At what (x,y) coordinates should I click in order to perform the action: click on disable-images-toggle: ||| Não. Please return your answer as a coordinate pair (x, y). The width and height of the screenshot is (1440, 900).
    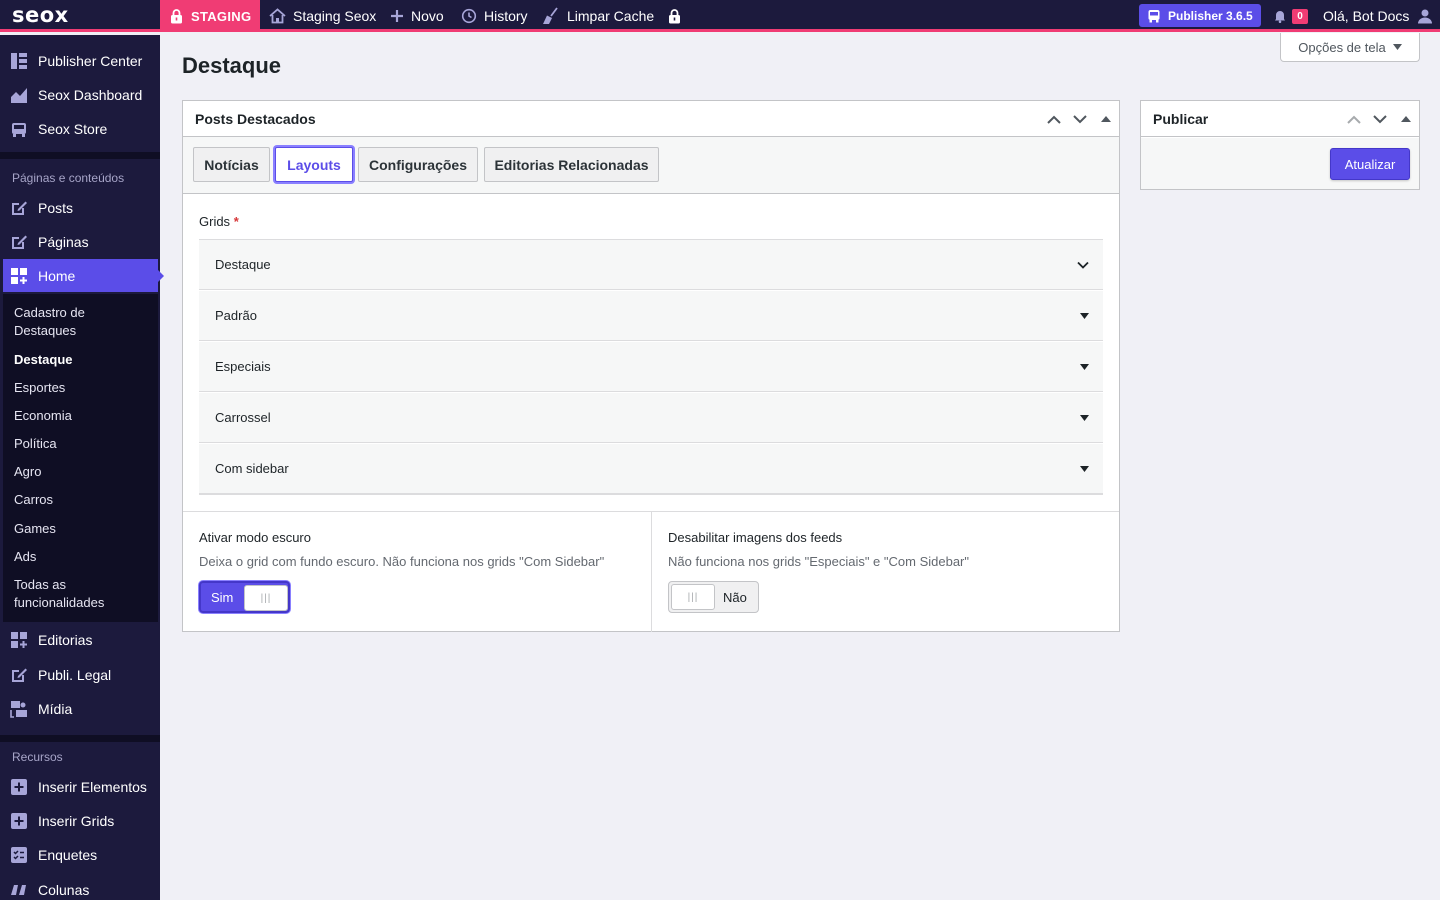
    Looking at the image, I should click on (713, 597).